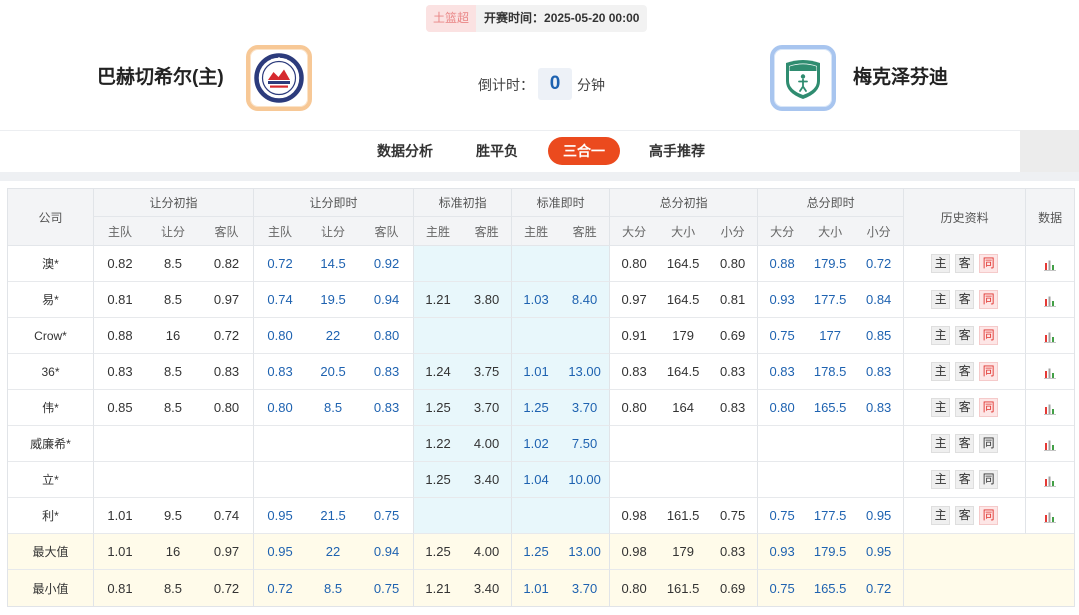  I want to click on handicap-live-line-header: 让分, so click(333, 231).